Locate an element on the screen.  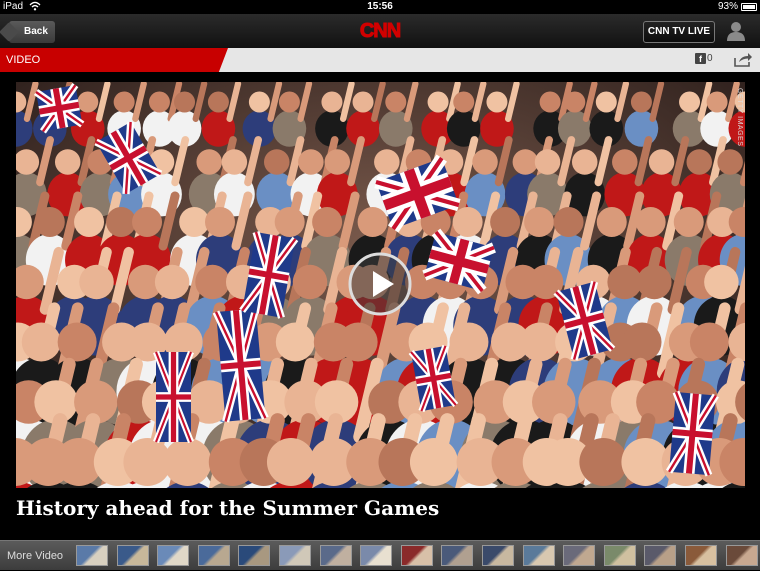
battery-percent: 93% is located at coordinates (728, 6).